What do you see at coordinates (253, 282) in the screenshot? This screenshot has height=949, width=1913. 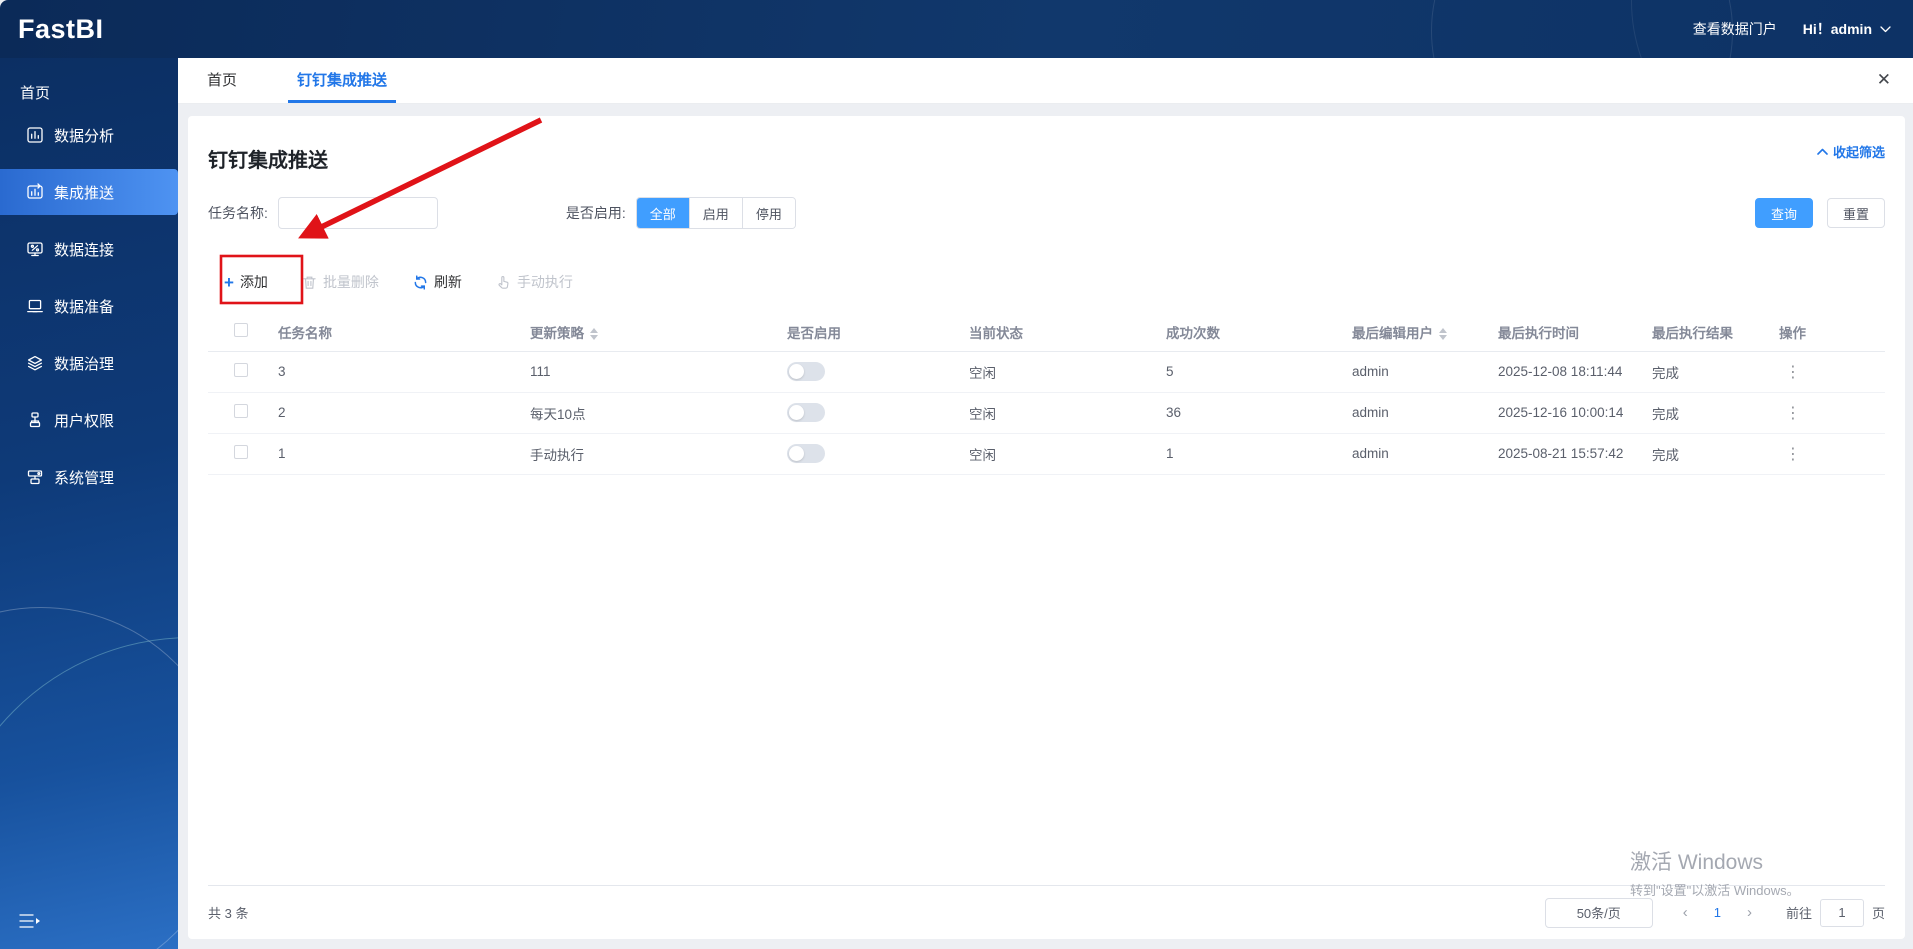 I see `add-button-label: 添加` at bounding box center [253, 282].